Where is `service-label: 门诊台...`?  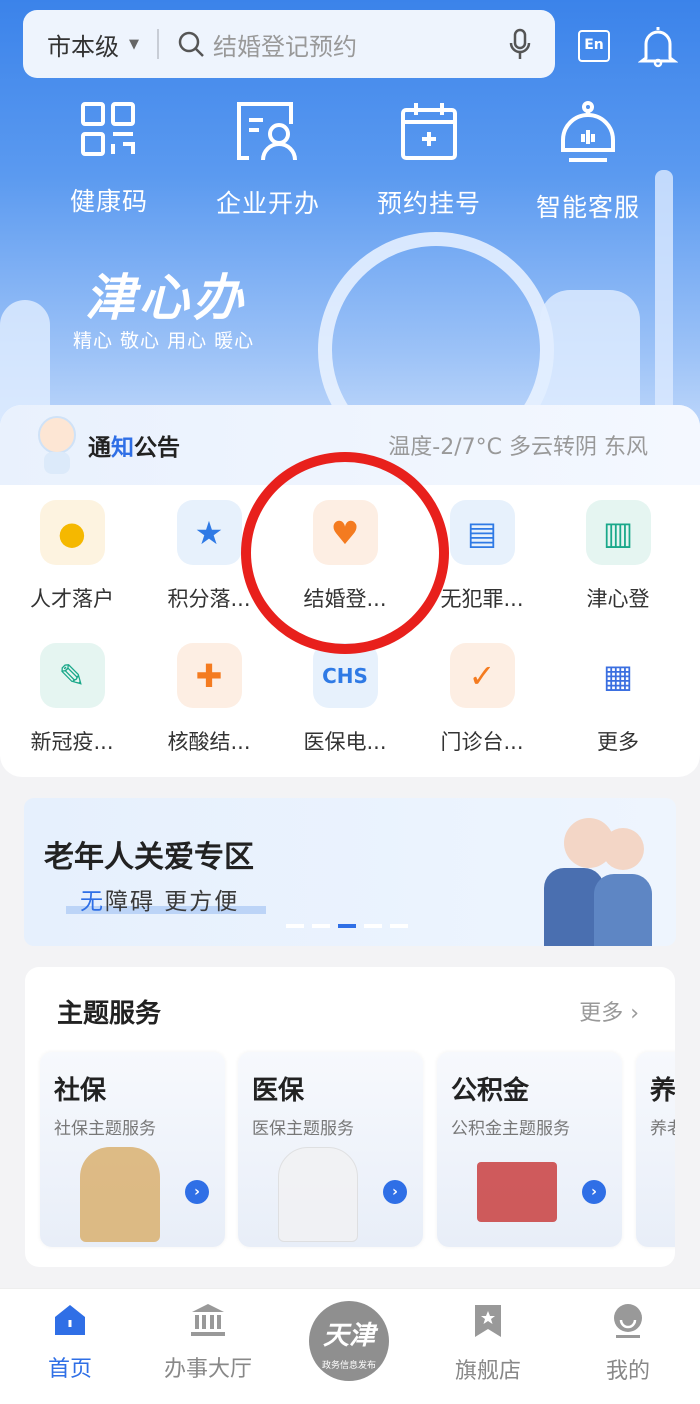
service-label: 门诊台... is located at coordinates (482, 742).